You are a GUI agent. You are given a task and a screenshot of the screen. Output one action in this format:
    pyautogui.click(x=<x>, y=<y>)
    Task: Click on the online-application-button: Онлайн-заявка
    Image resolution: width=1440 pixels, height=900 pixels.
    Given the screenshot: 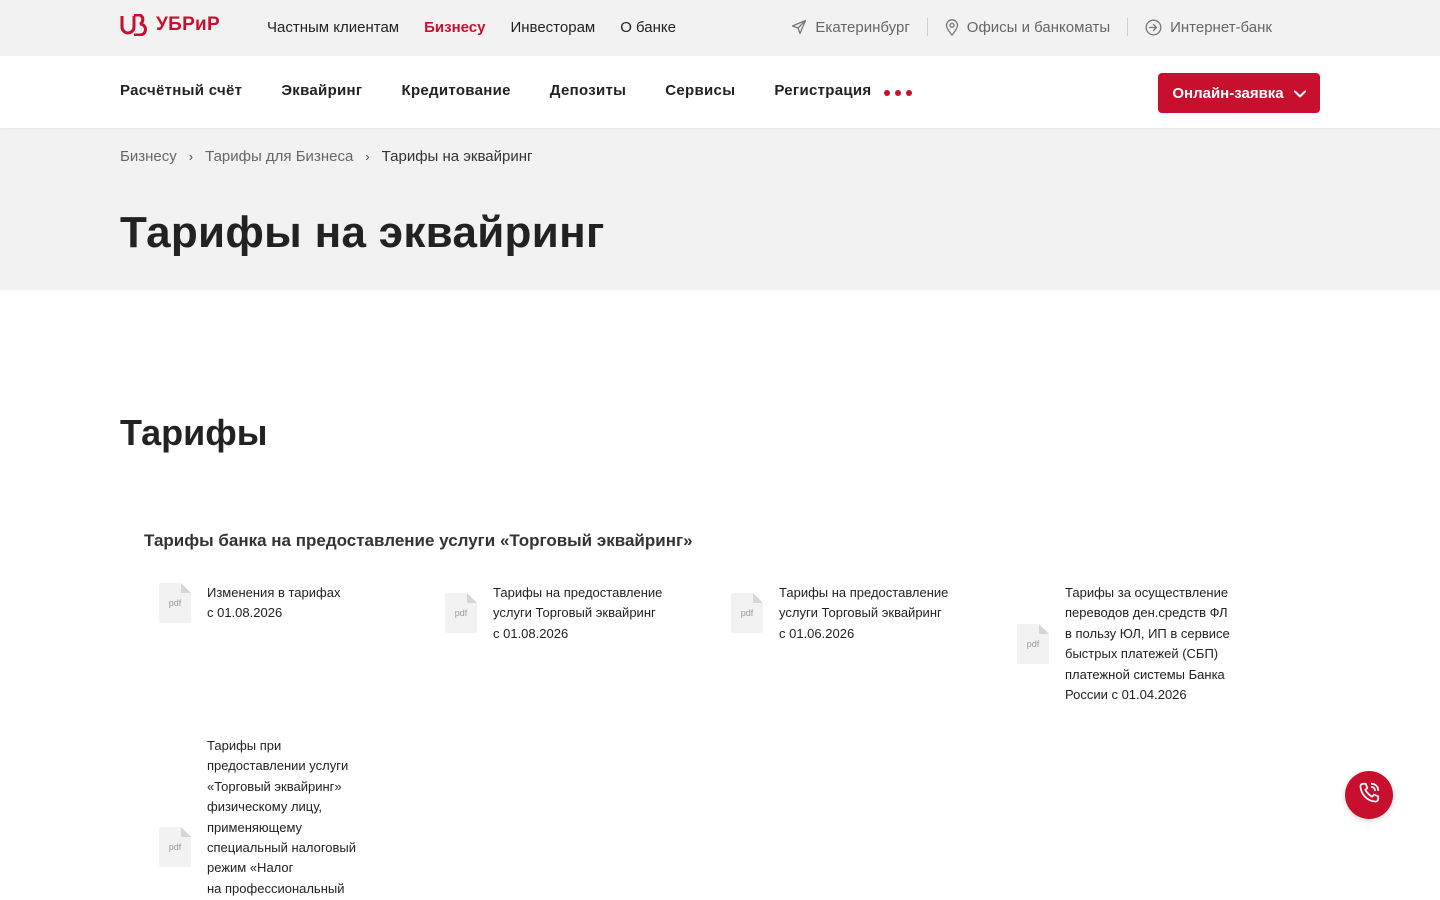 What is the action you would take?
    pyautogui.click(x=1239, y=93)
    